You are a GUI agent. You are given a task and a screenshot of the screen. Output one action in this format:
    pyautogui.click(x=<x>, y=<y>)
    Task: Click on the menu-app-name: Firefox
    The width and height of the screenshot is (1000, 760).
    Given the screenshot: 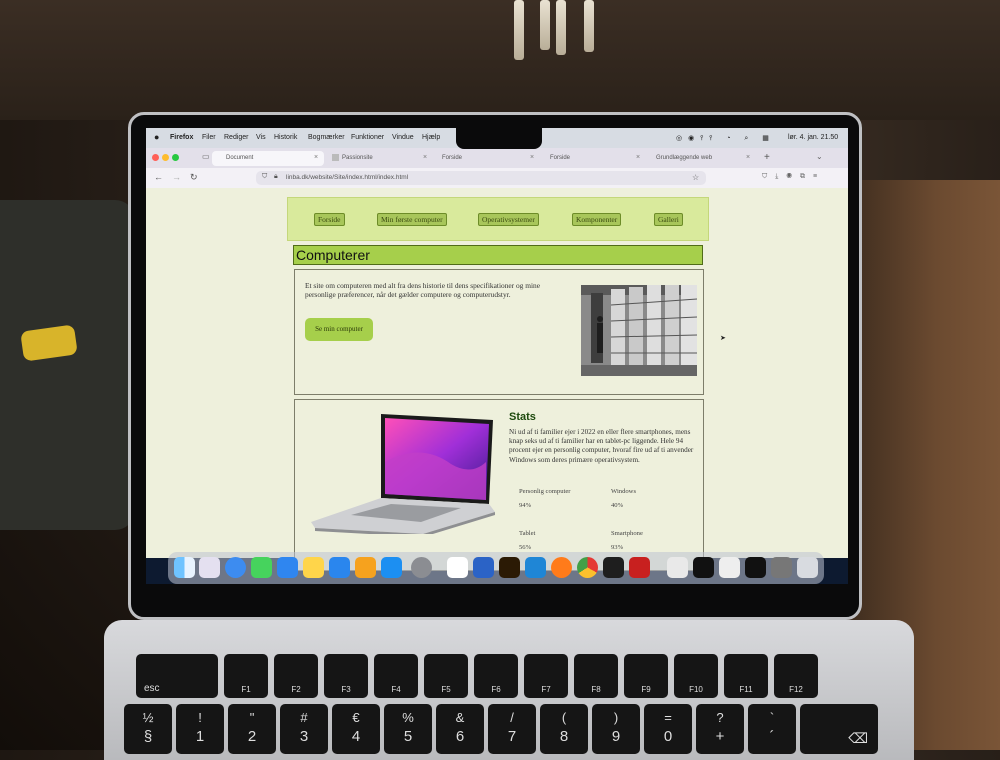 What is the action you would take?
    pyautogui.click(x=181, y=137)
    